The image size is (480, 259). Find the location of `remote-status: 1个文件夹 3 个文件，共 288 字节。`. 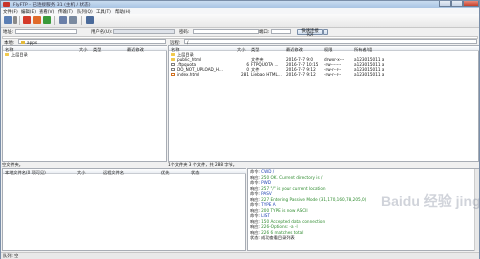

remote-status: 1个文件夹 3 个文件，共 288 字节。 is located at coordinates (202, 164).